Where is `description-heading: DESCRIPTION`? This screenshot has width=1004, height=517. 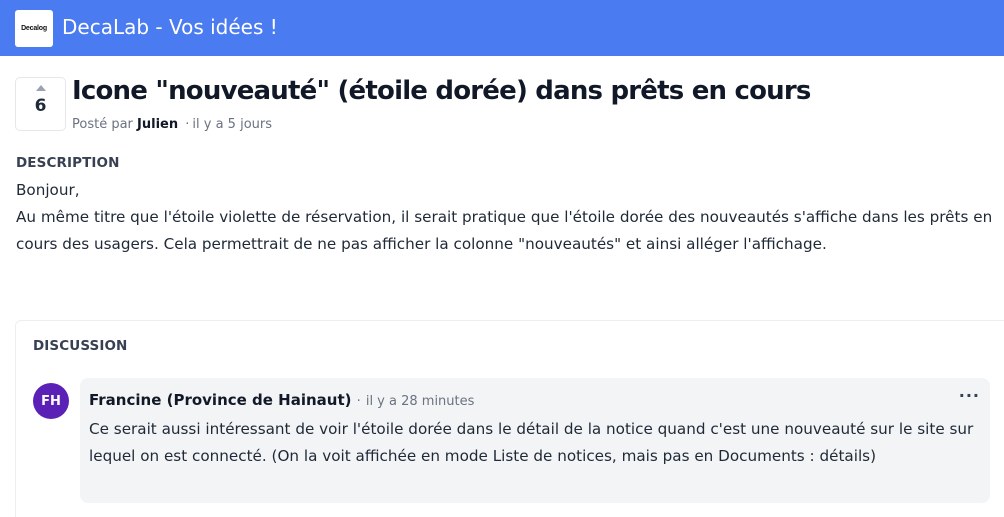 description-heading: DESCRIPTION is located at coordinates (68, 163).